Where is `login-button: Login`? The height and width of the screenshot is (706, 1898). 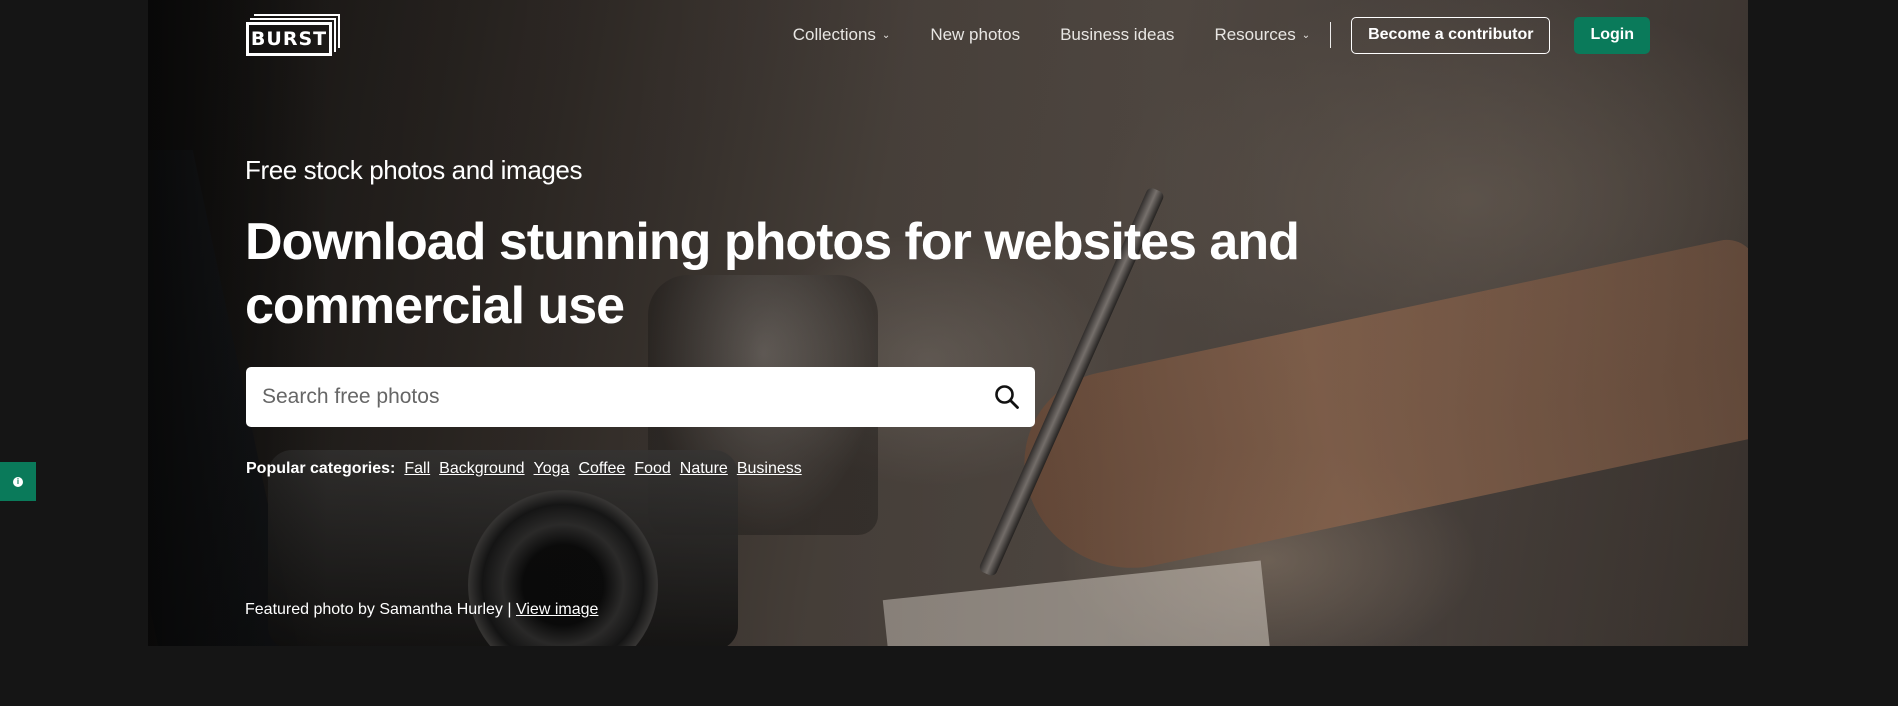 login-button: Login is located at coordinates (1612, 35).